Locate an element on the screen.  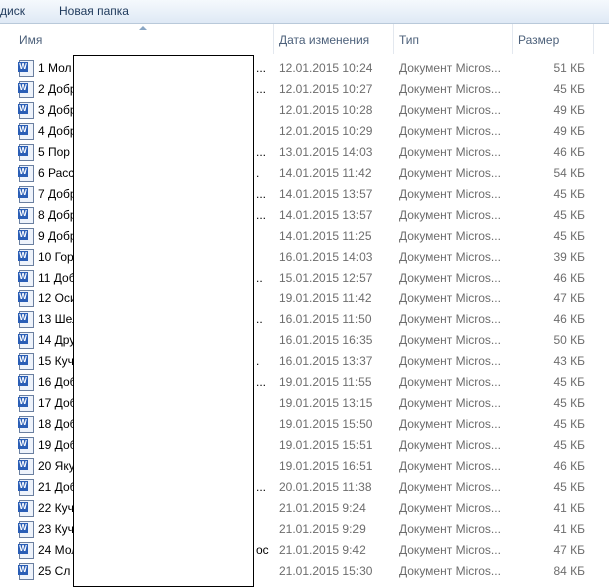
new-folder-button: Новая папка is located at coordinates (94, 11).